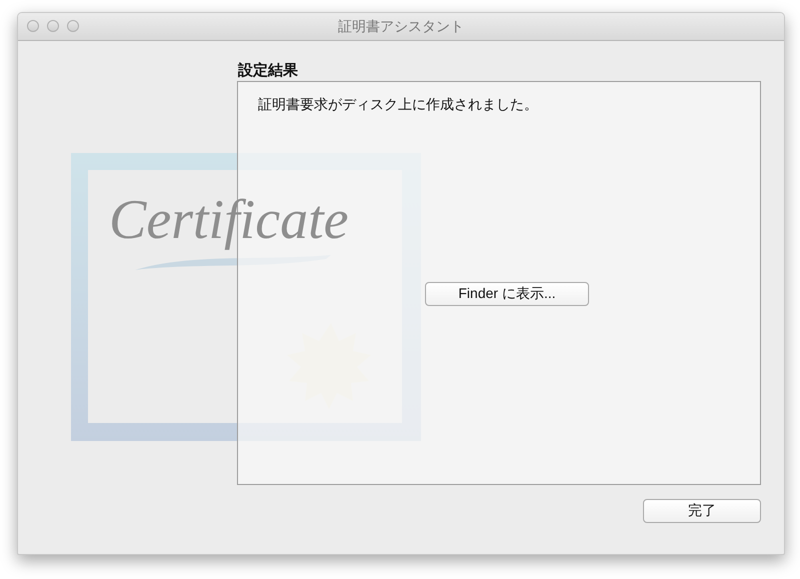  Describe the element at coordinates (398, 105) in the screenshot. I see `result-message: 証明書要求がディスク上に作成されました。` at that location.